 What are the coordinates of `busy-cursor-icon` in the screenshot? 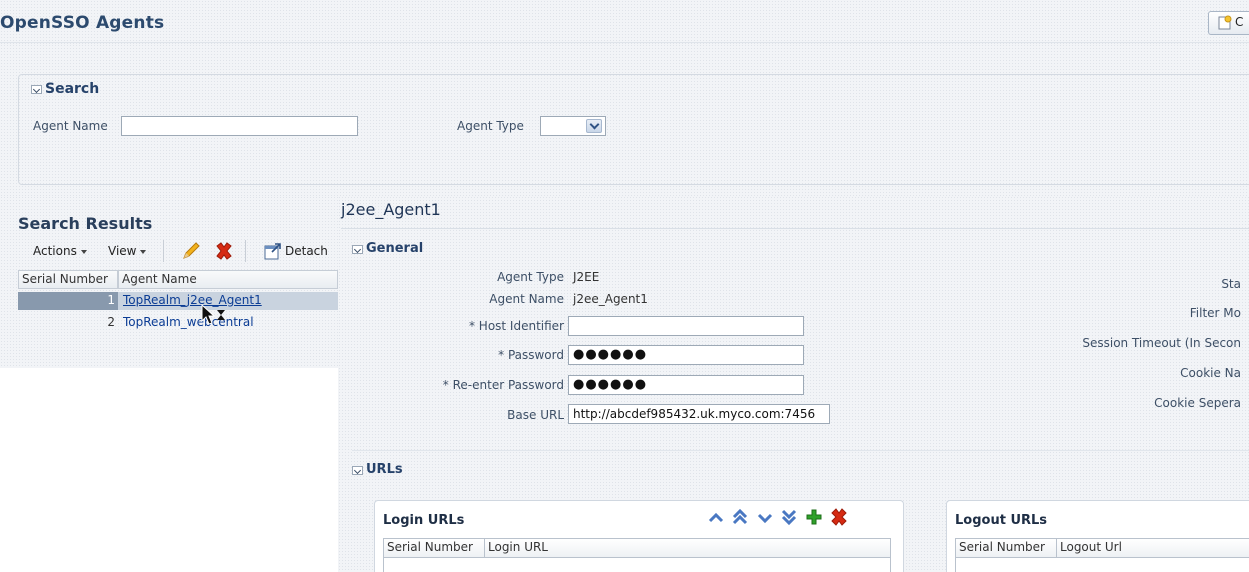 It's located at (213, 314).